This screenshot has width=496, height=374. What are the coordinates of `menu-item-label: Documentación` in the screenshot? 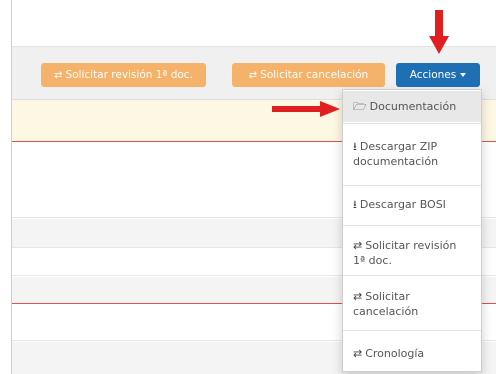 It's located at (413, 106).